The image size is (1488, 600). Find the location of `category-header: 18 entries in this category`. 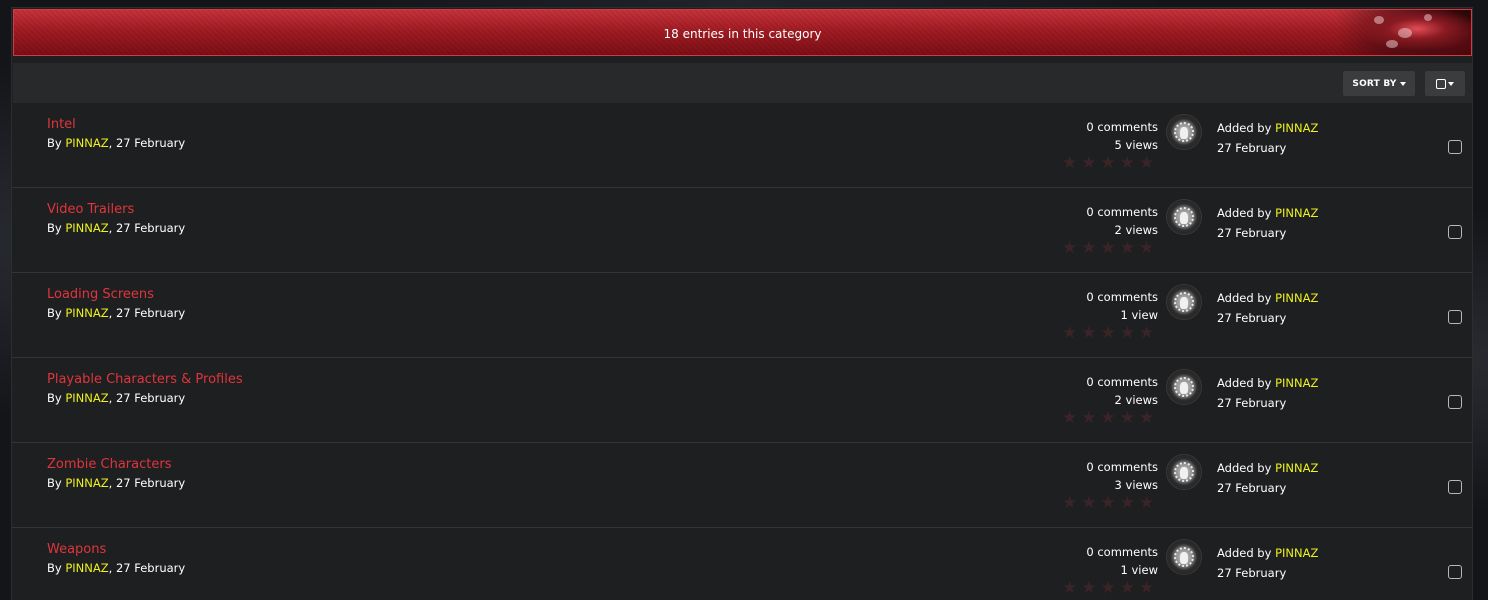

category-header: 18 entries in this category is located at coordinates (742, 32).